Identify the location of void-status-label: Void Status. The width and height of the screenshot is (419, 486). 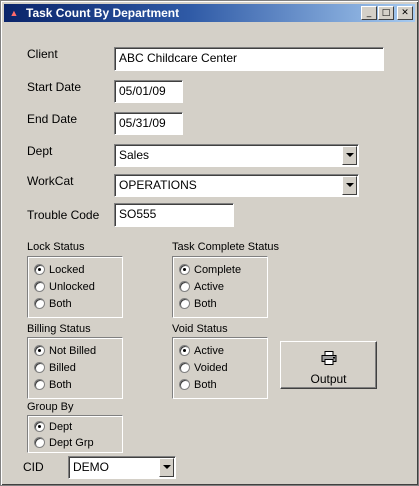
(200, 329).